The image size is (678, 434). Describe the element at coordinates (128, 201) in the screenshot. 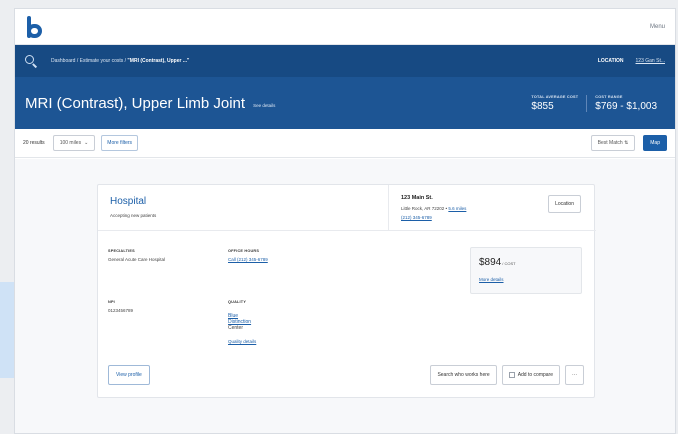

I see `provider-name-link: Hospital` at that location.